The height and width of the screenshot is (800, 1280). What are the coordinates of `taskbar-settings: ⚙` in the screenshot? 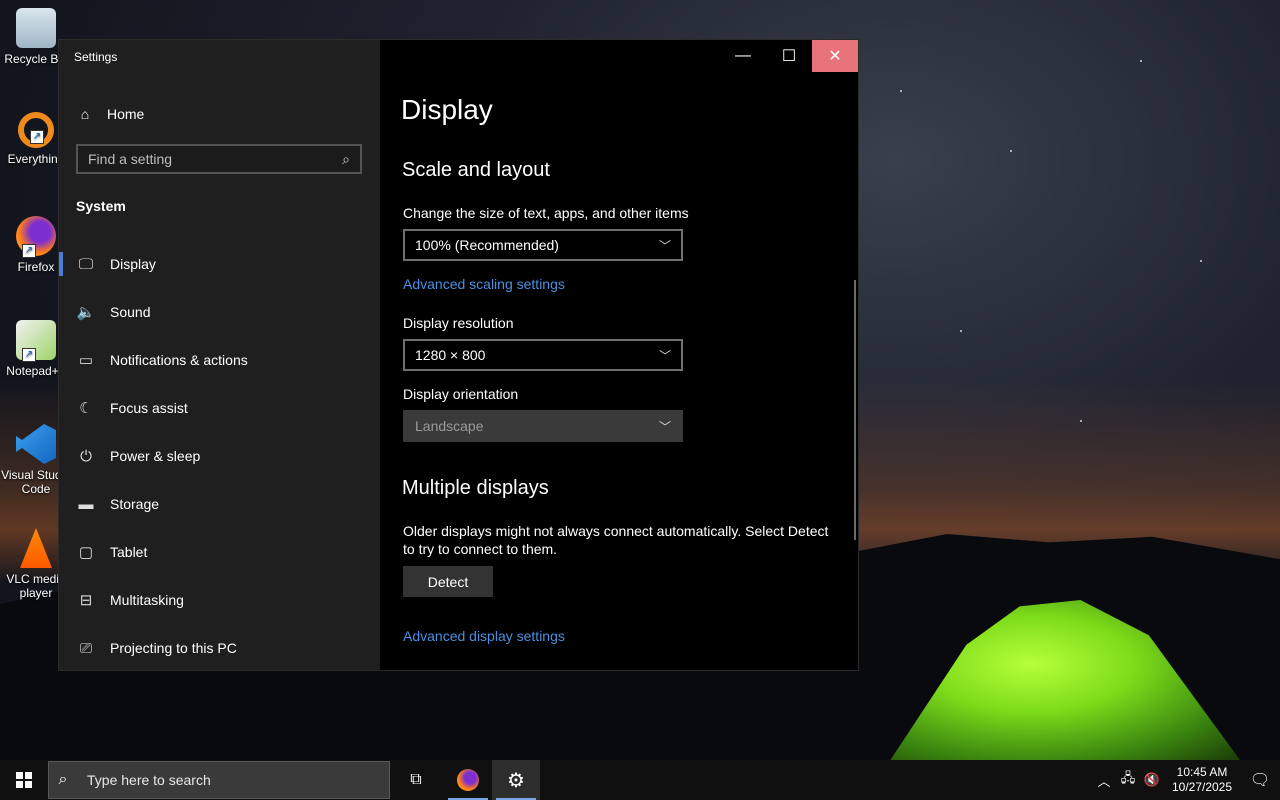 It's located at (516, 780).